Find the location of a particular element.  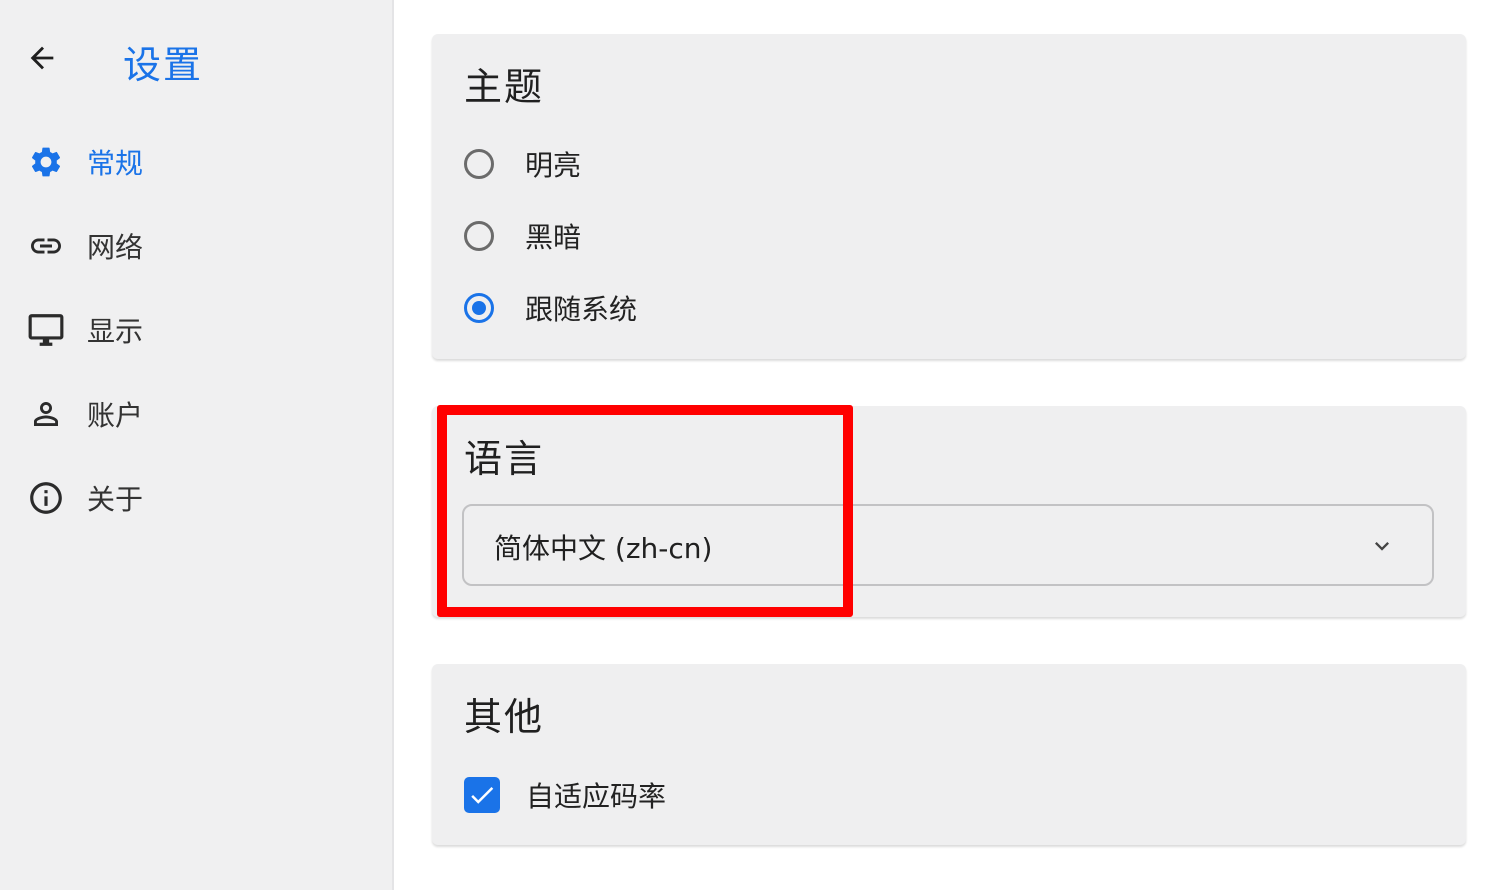

sidebar-item-account: 账户 is located at coordinates (196, 414).